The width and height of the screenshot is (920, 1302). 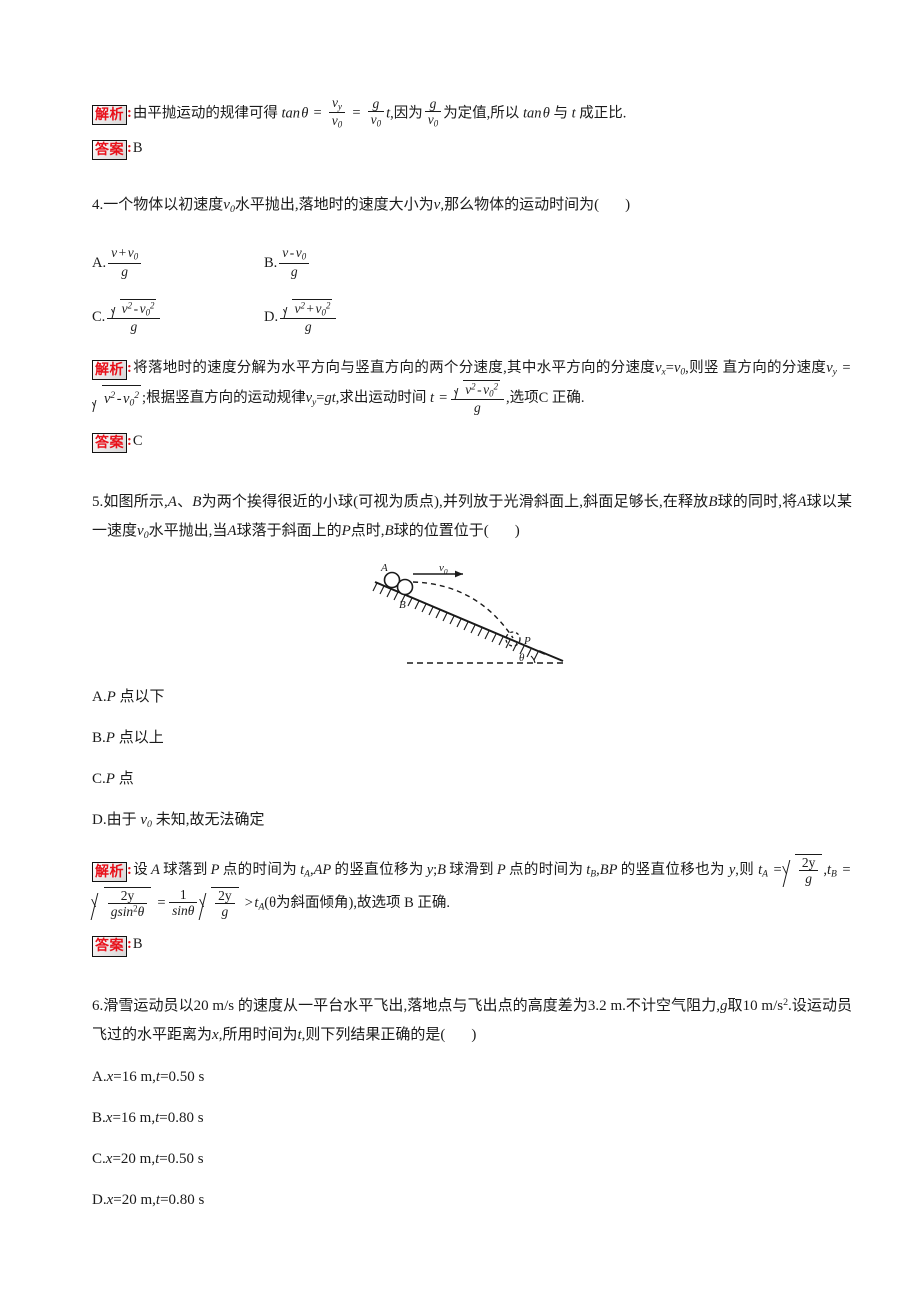 What do you see at coordinates (134, 1159) in the screenshot?
I see `q6c-xval: =20 m,` at bounding box center [134, 1159].